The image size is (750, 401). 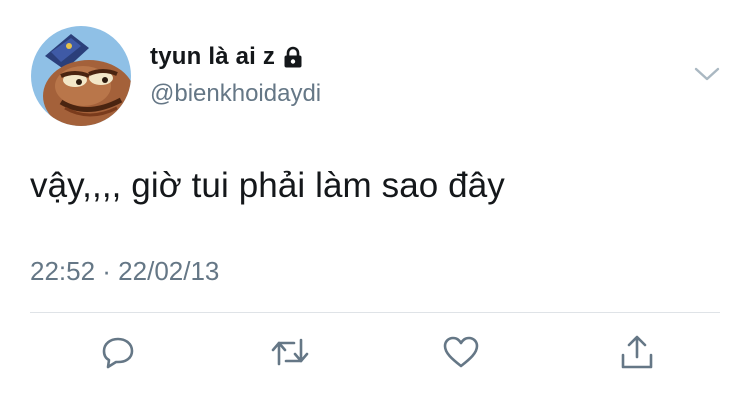 I want to click on avatar, so click(x=81, y=76).